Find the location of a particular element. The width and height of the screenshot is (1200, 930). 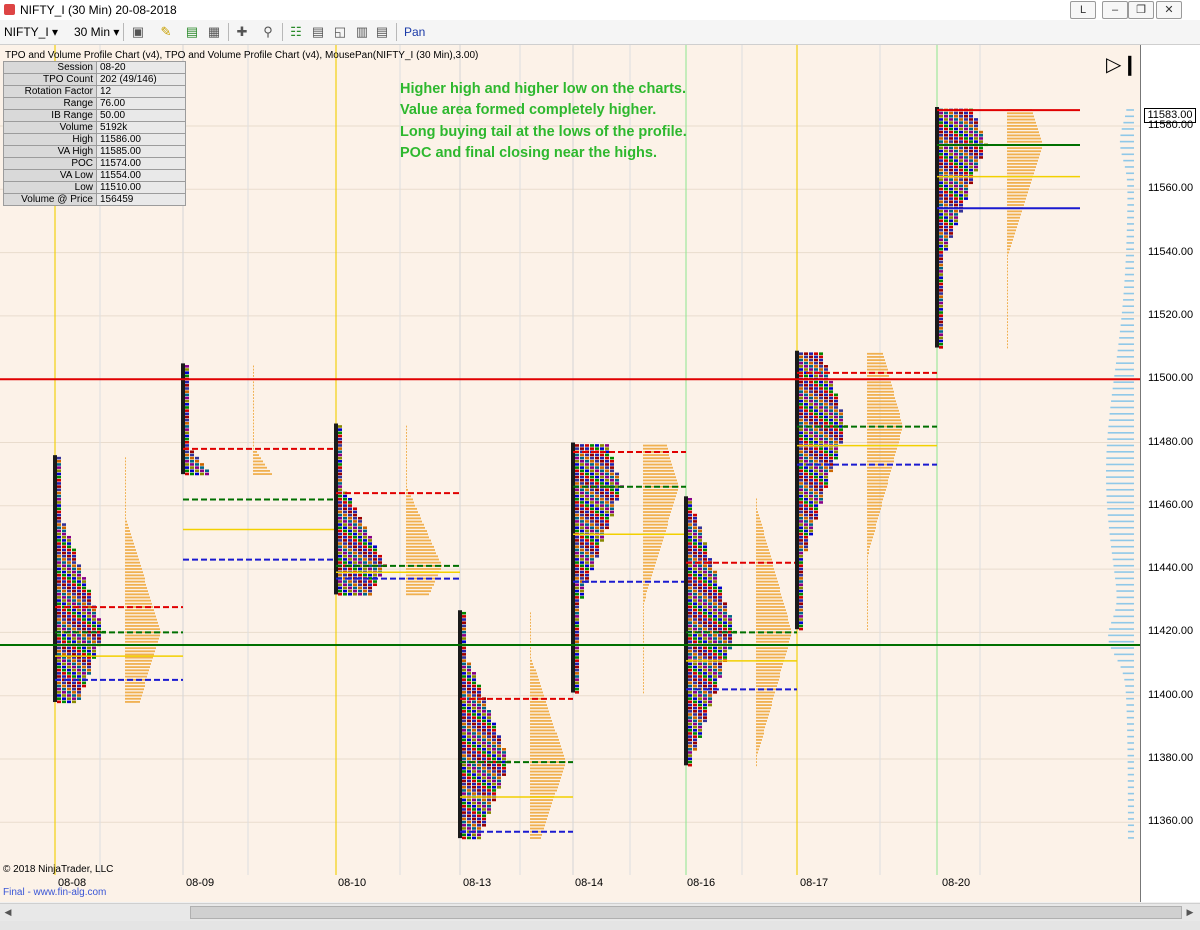

crosshair-icon: ✚ is located at coordinates (242, 32).